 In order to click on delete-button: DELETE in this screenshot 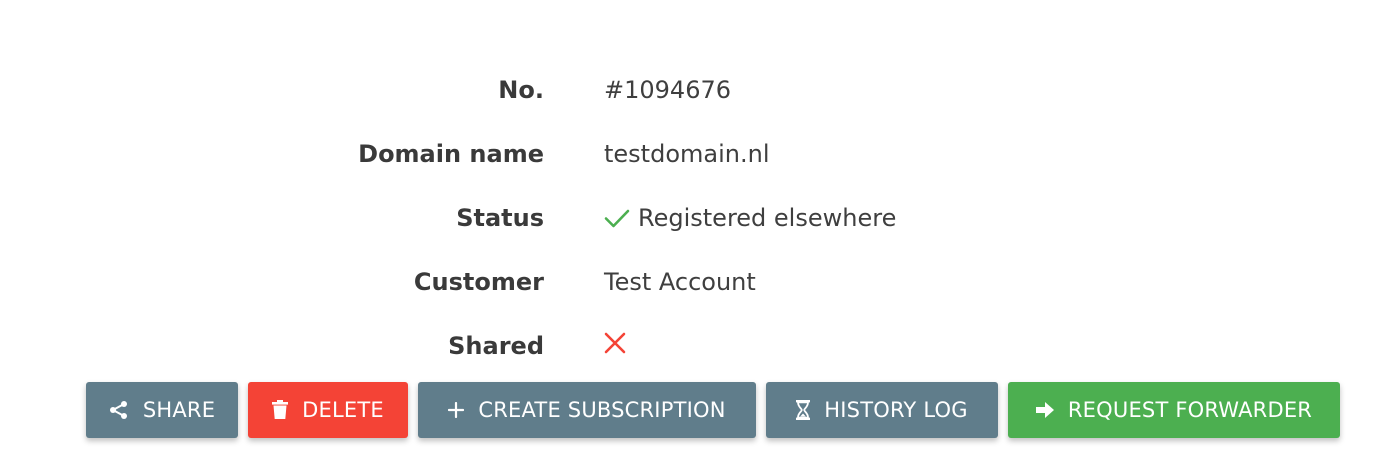, I will do `click(328, 410)`.